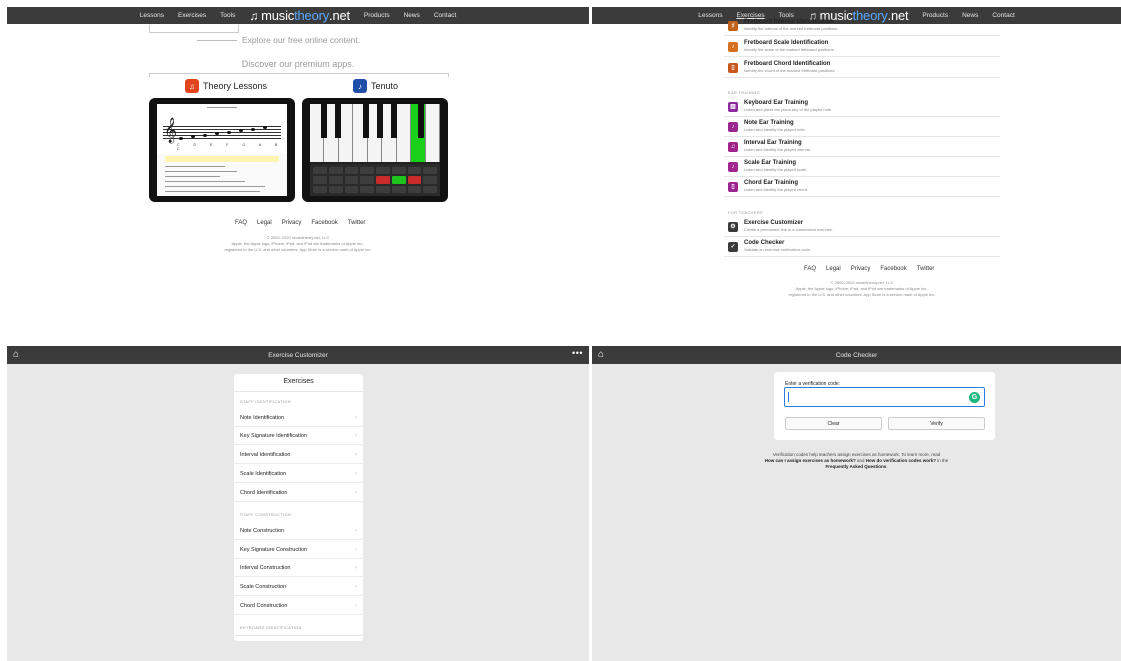 The image size is (1121, 661). I want to click on row-interval-identification: Interval Identification ›, so click(298, 455).